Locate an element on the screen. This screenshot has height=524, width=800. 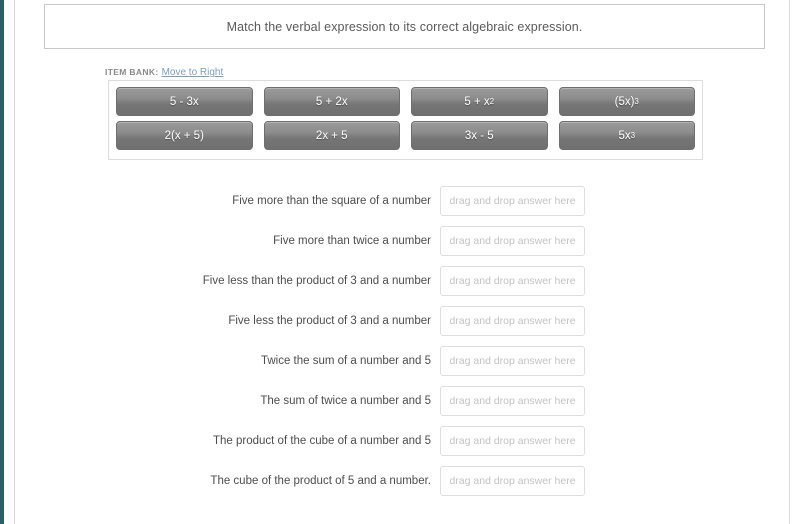
item-tile: 5x 3 is located at coordinates (626, 135).